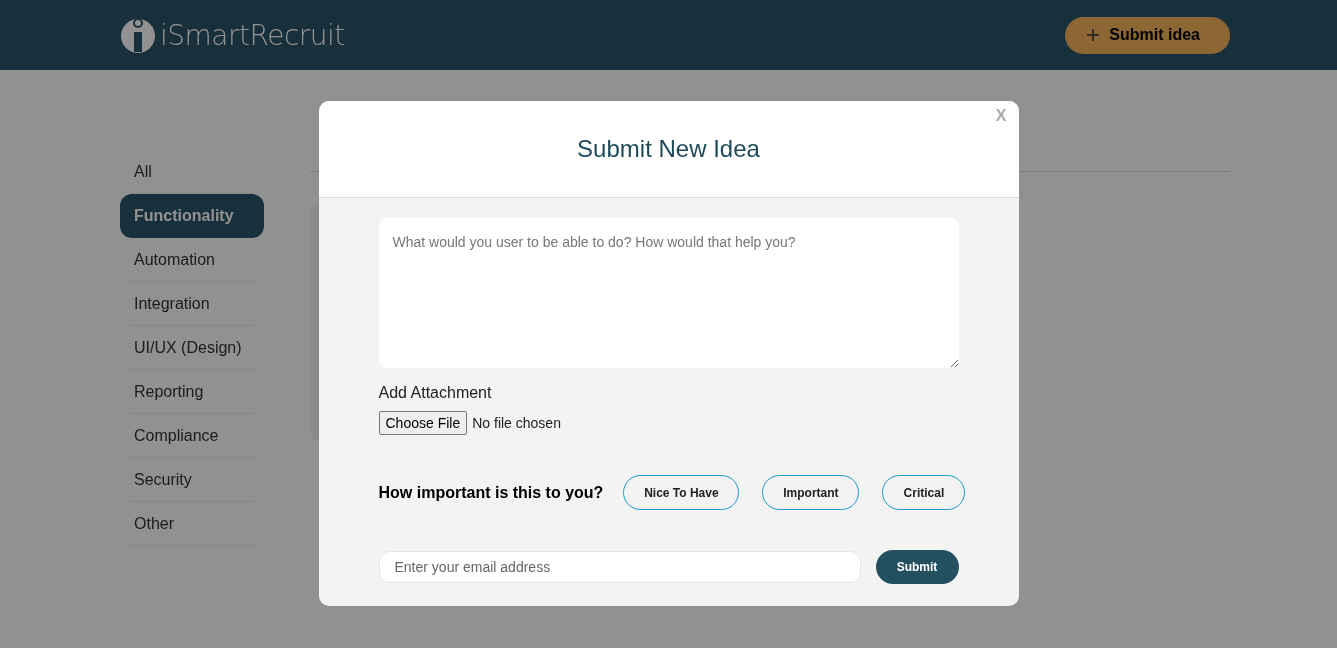  Describe the element at coordinates (192, 480) in the screenshot. I see `category-item: Security` at that location.